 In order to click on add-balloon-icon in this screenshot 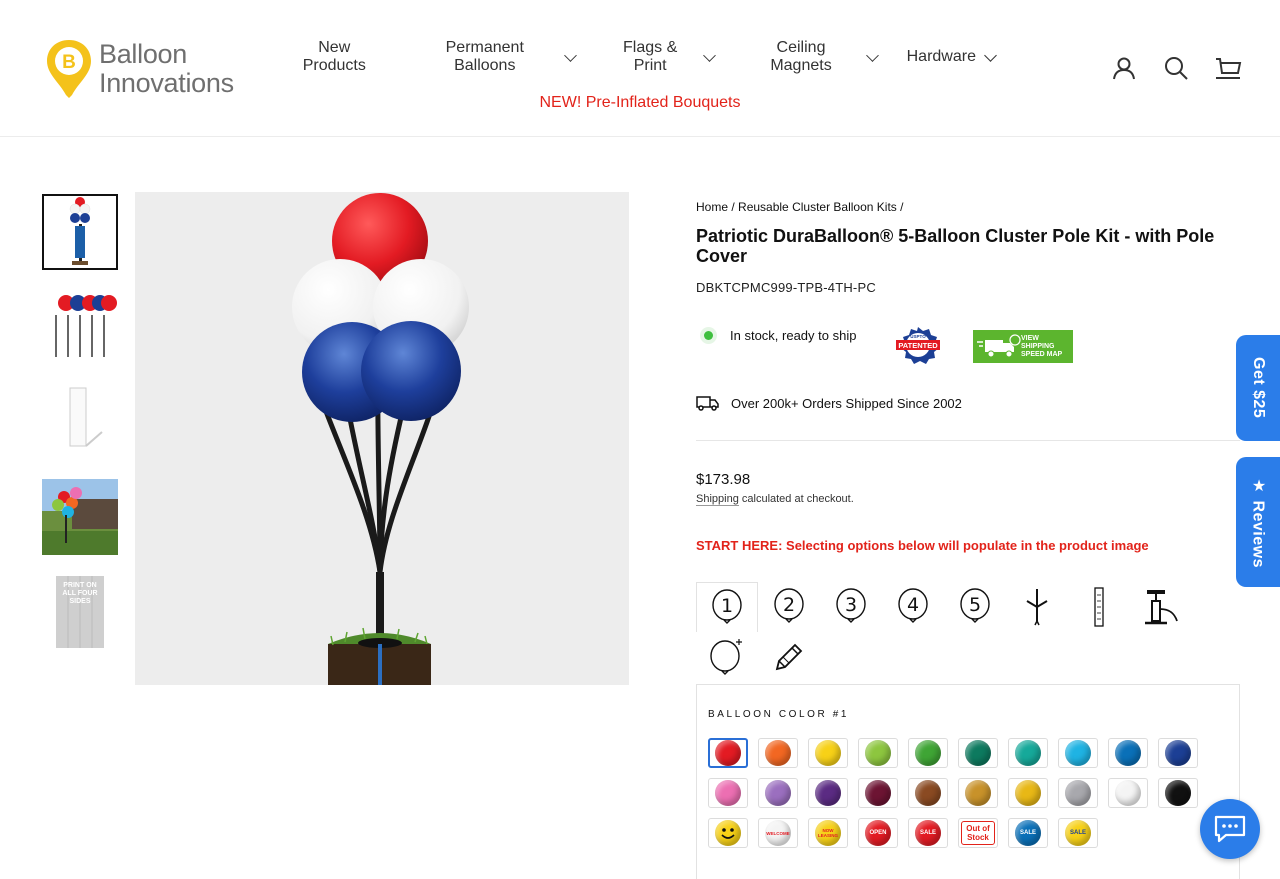, I will do `click(726, 657)`.